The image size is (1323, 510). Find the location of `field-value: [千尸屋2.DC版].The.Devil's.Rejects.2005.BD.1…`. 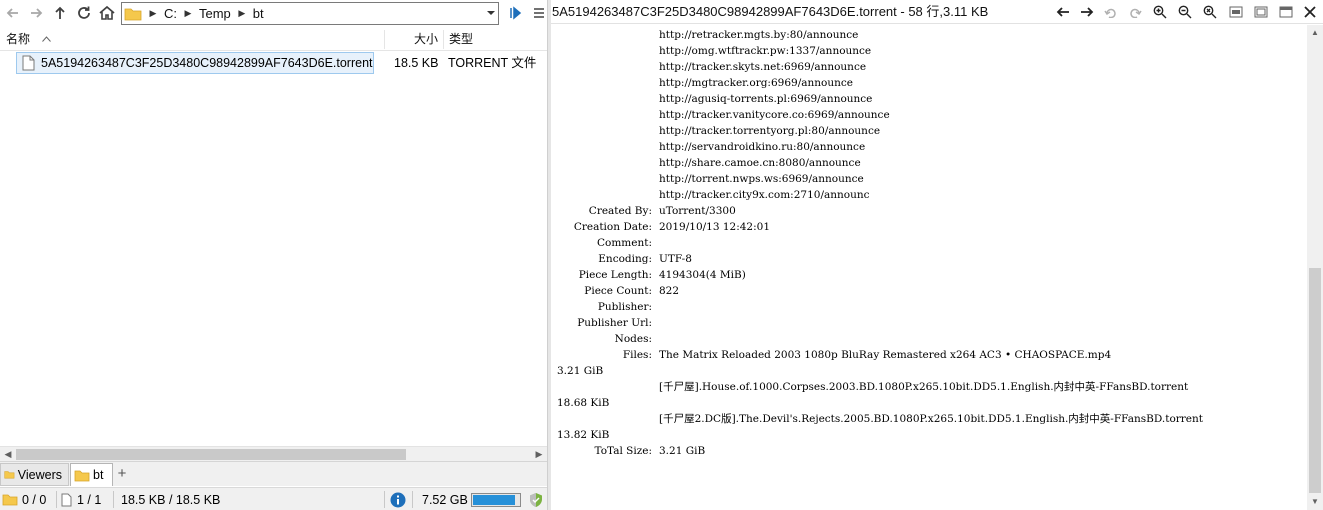

field-value: [千尸屋2.DC版].The.Devil's.Rejects.2005.BD.1… is located at coordinates (931, 419).